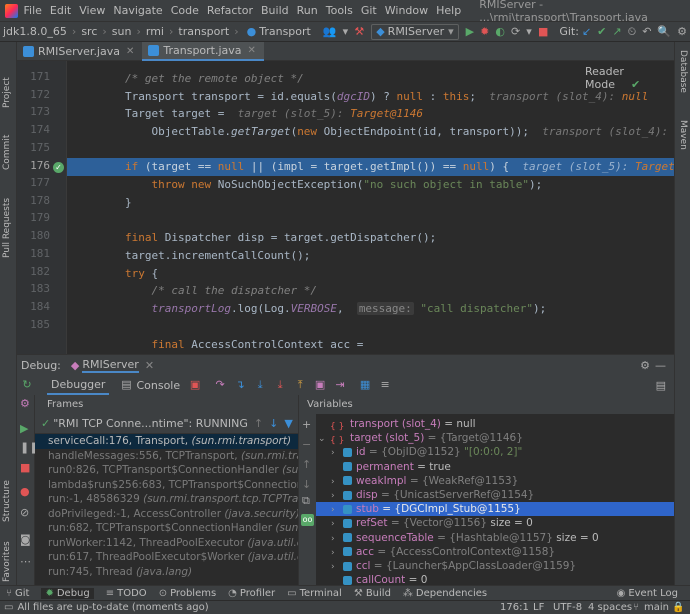 The height and width of the screenshot is (614, 690). I want to click on variable-row: › acc = {AccessControlContext@1158}, so click(443, 552).